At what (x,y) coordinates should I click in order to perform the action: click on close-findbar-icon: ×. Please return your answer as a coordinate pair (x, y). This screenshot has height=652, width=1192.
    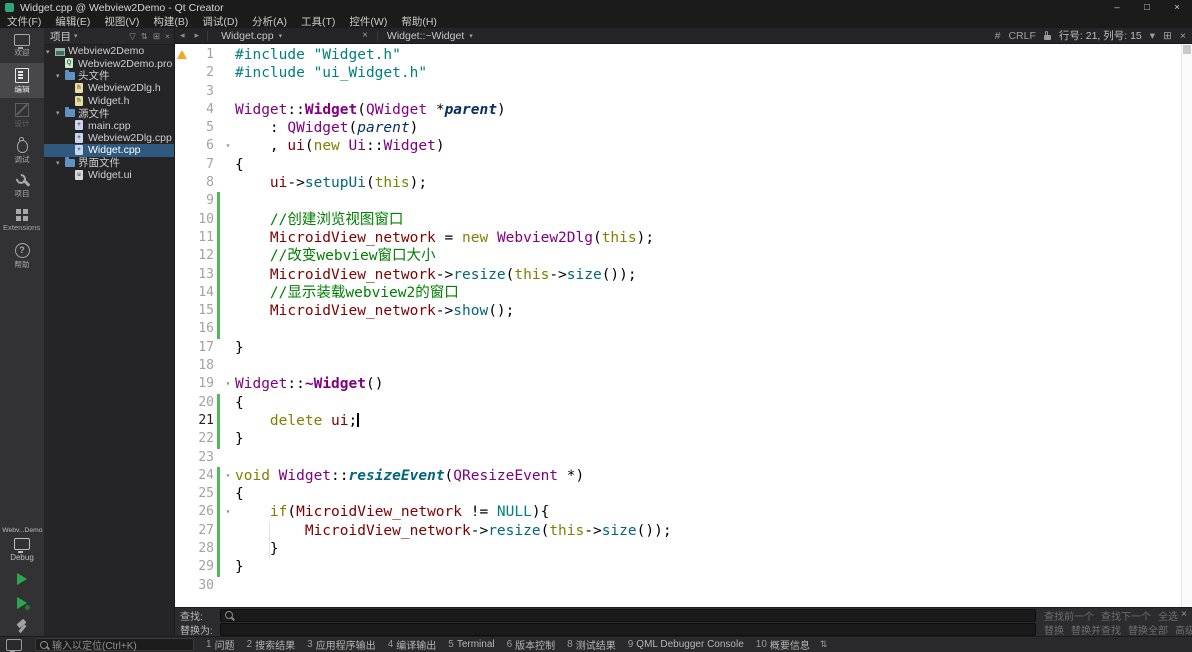
    Looking at the image, I should click on (1184, 614).